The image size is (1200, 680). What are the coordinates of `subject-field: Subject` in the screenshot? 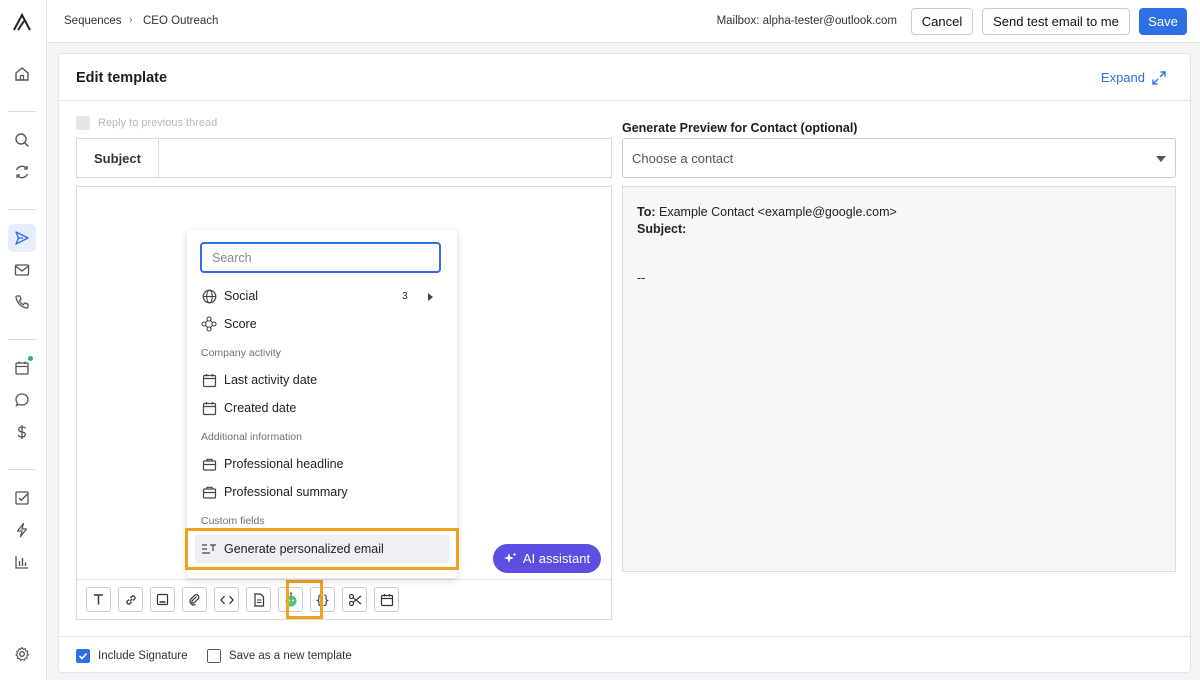 It's located at (344, 158).